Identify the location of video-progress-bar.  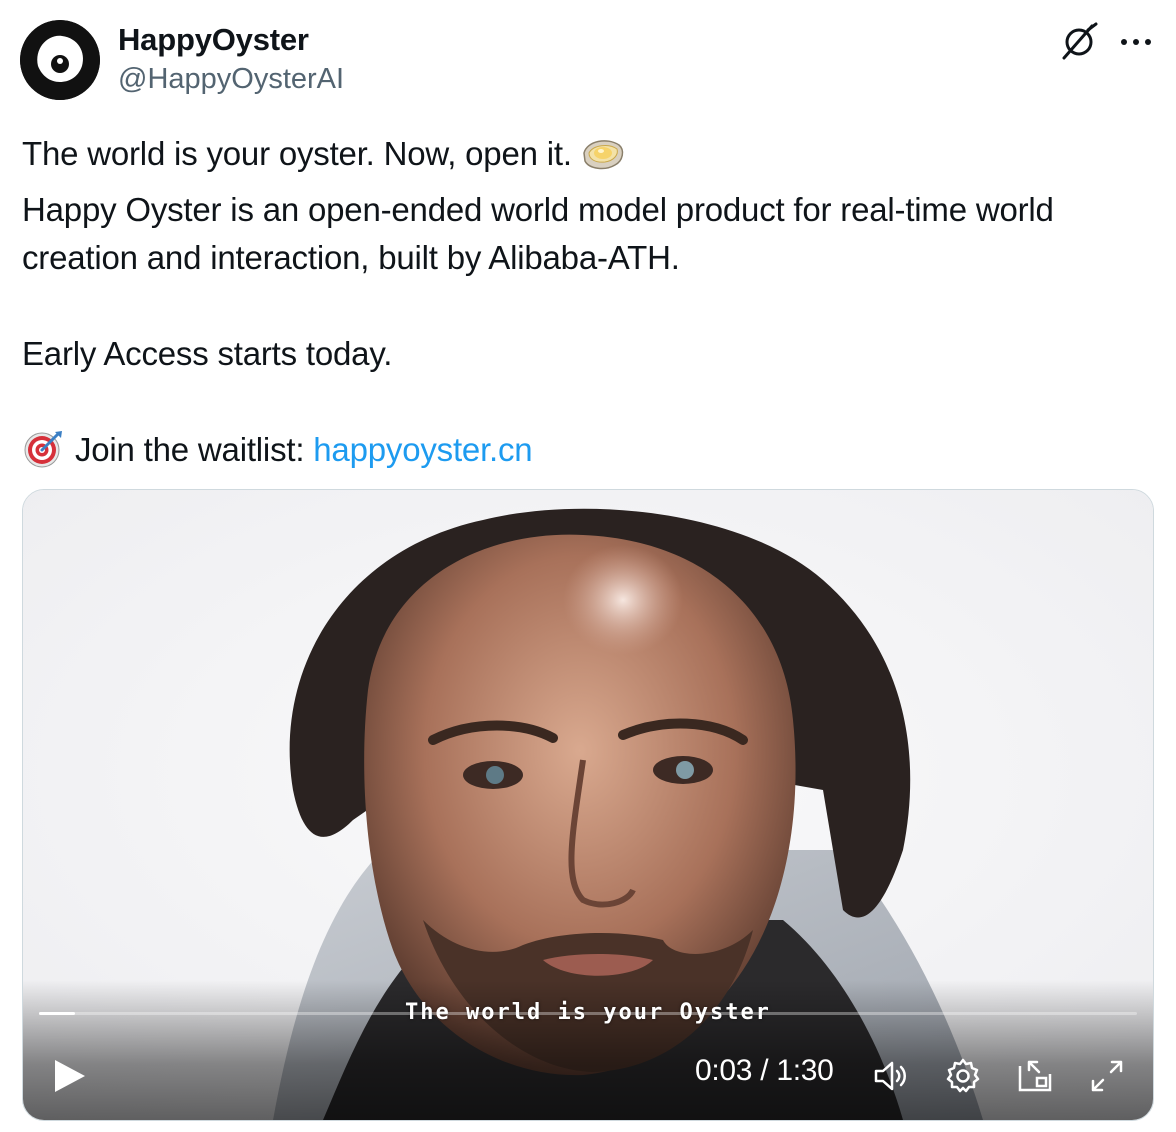
(588, 1013).